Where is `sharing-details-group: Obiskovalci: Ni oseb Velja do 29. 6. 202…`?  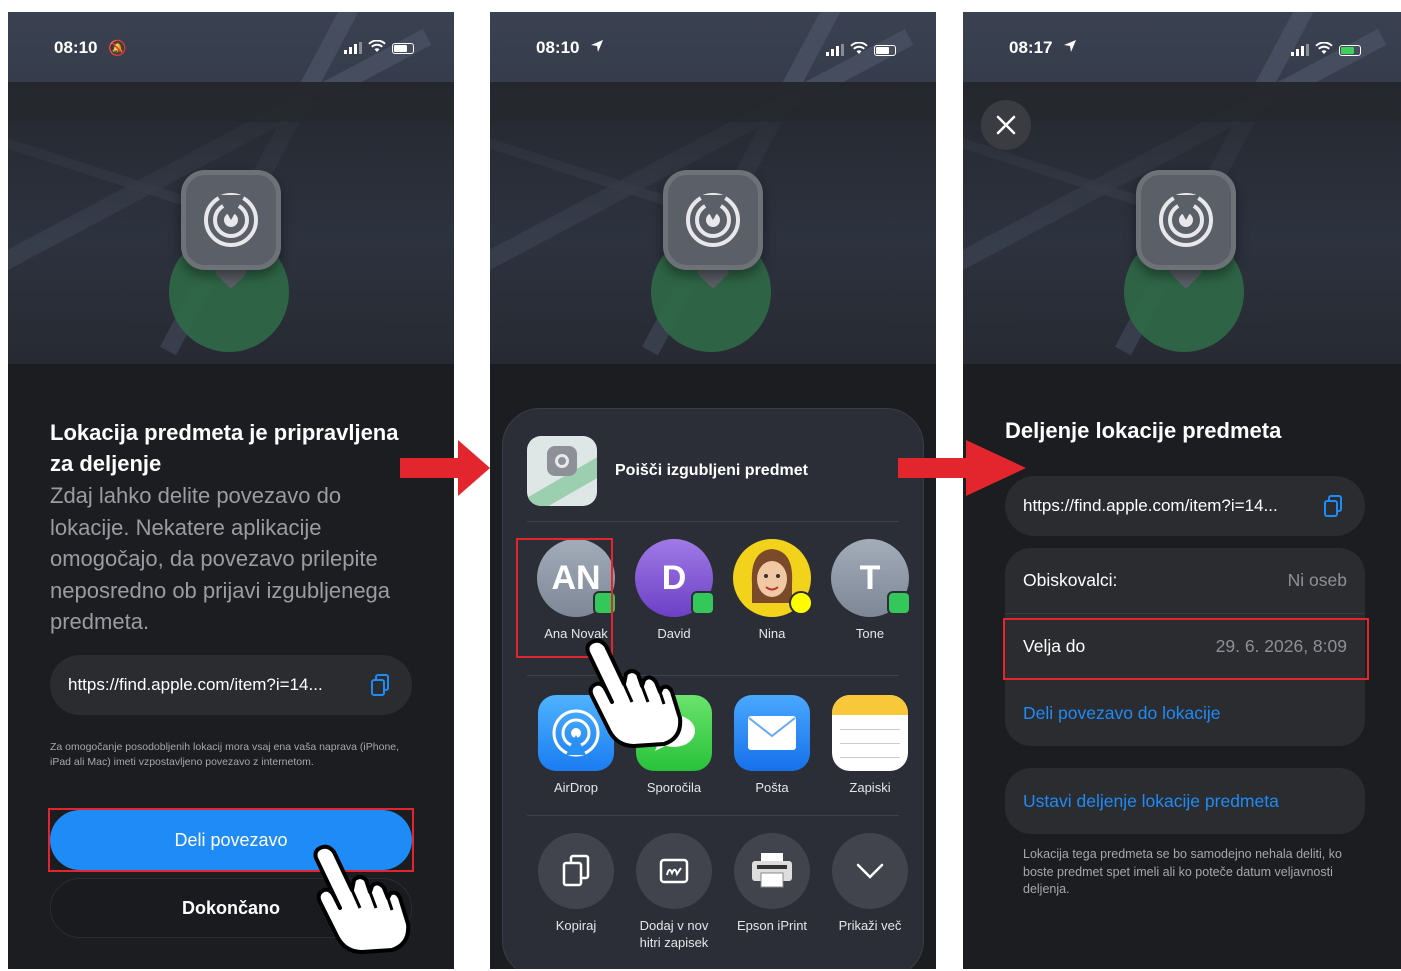
sharing-details-group: Obiskovalci: Ni oseb Velja do 29. 6. 202… is located at coordinates (1185, 647).